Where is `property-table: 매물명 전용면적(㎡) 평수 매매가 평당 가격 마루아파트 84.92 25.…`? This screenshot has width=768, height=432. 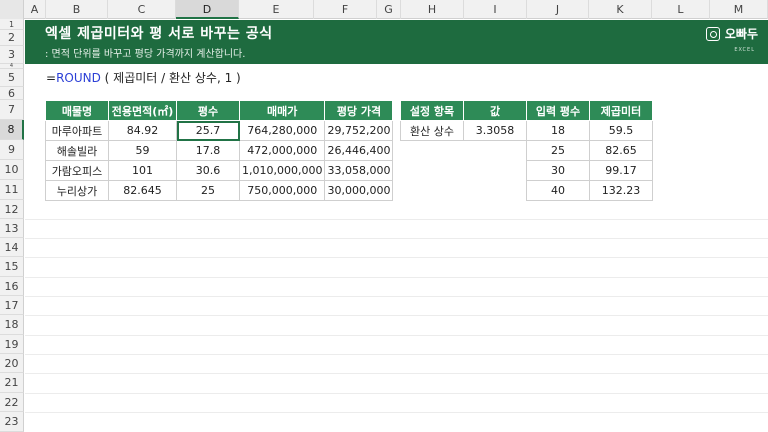 property-table: 매물명 전용면적(㎡) 평수 매매가 평당 가격 마루아파트 84.92 25.… is located at coordinates (219, 150).